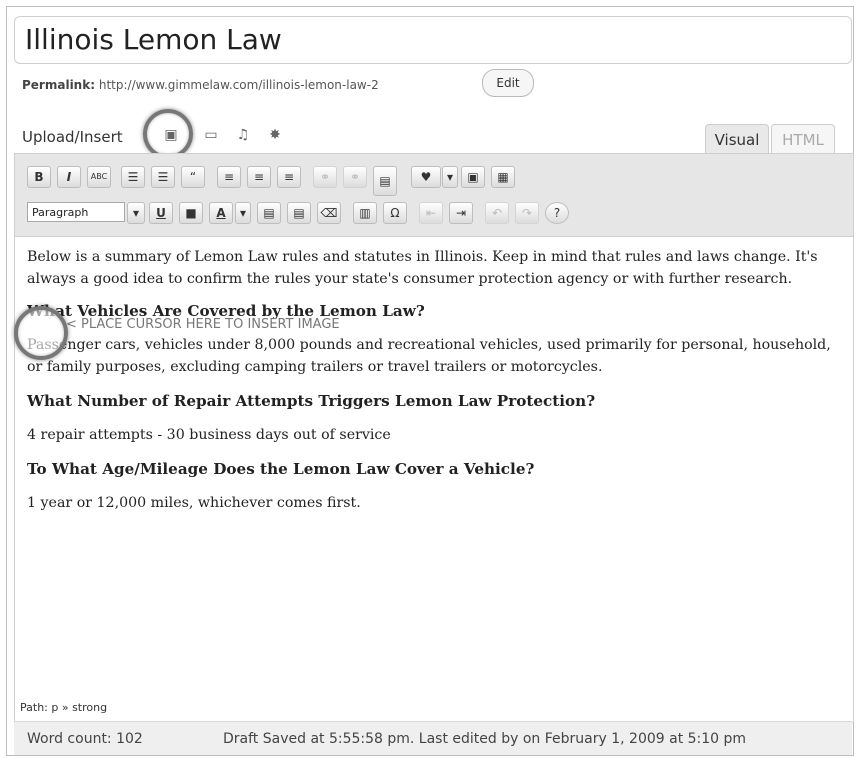 The width and height of the screenshot is (857, 758). I want to click on text-color-button: A, so click(221, 213).